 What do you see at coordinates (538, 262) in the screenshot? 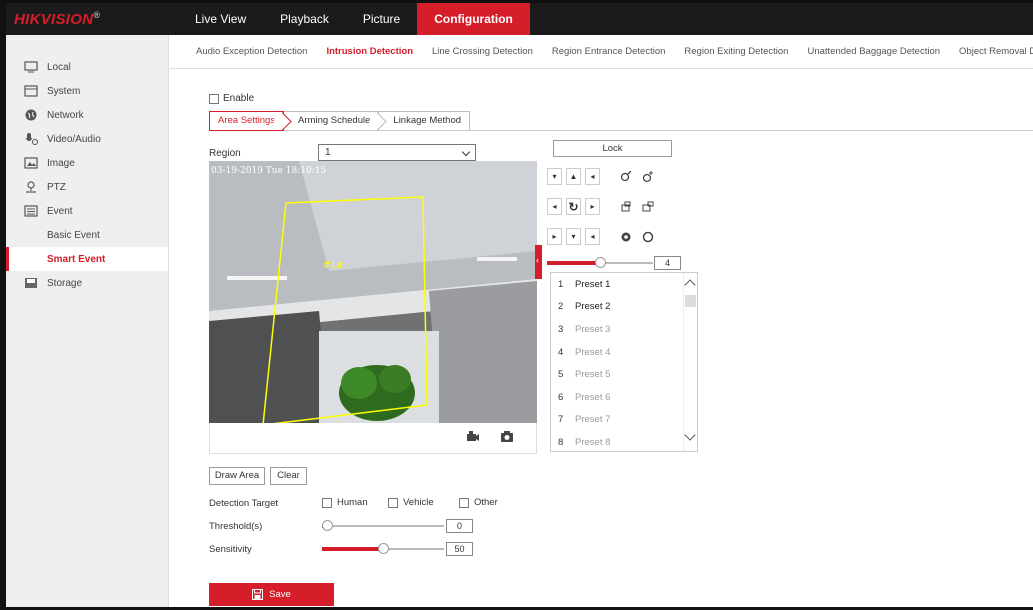
I see `ptz-collapse-handle` at bounding box center [538, 262].